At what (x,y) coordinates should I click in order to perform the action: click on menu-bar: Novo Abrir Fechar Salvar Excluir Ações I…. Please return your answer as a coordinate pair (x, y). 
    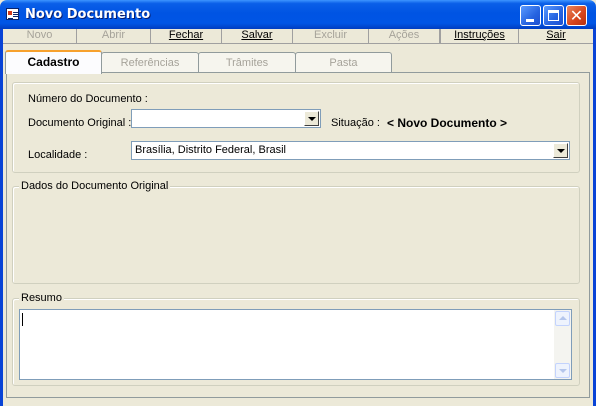
    Looking at the image, I should click on (298, 36).